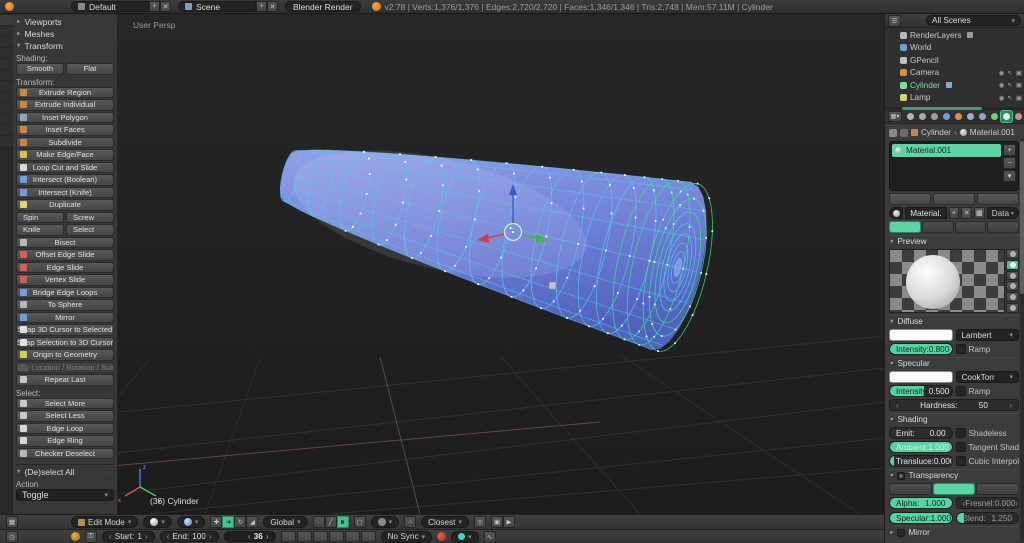  Describe the element at coordinates (228, 522) in the screenshot. I see `manipulator-translate-button: ➜` at that location.